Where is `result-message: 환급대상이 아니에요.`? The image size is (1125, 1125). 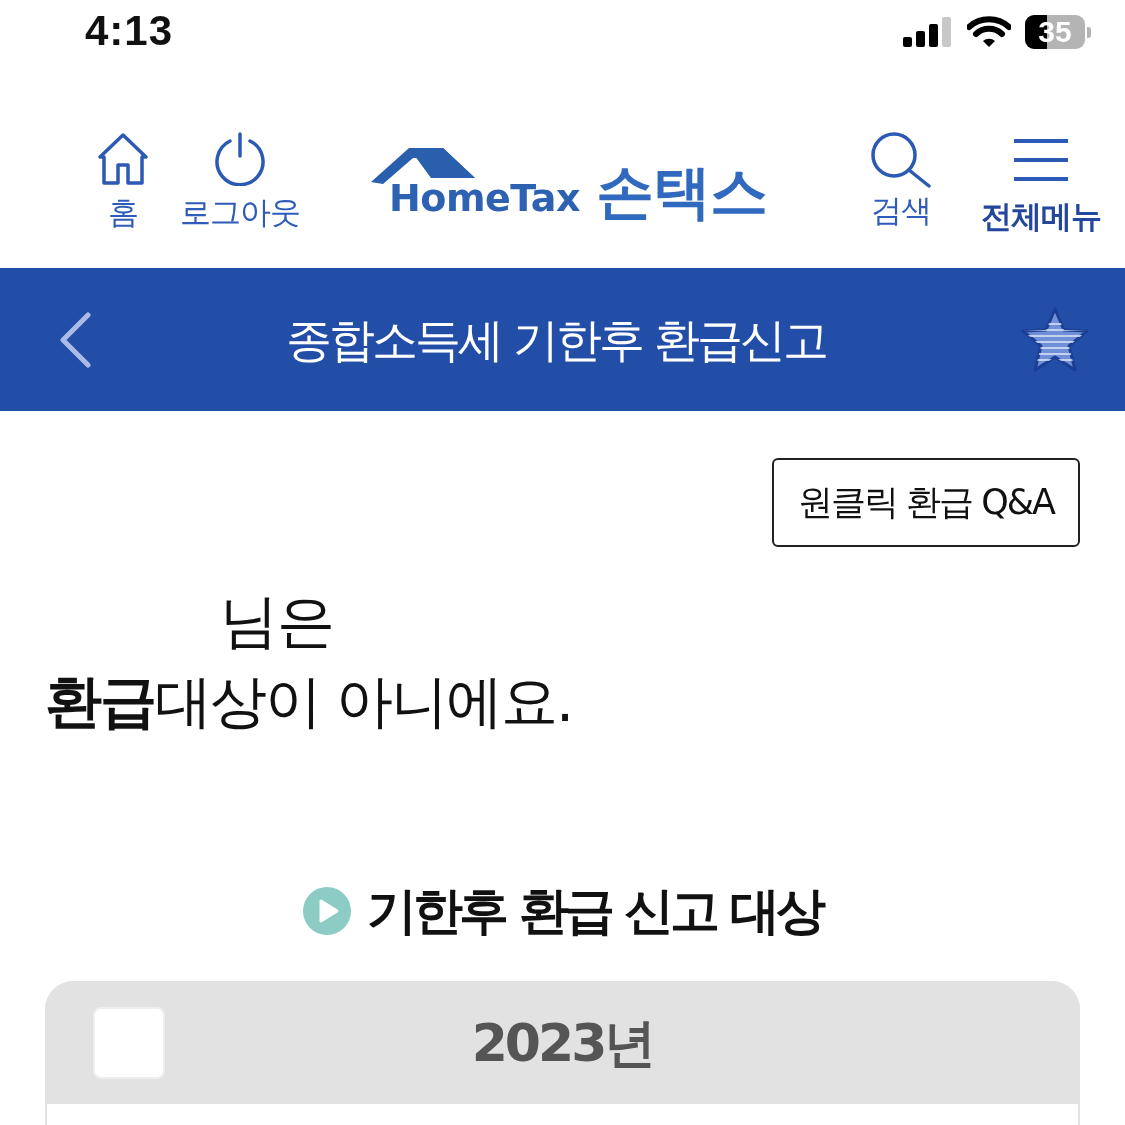
result-message: 환급대상이 아니에요. is located at coordinates (309, 701).